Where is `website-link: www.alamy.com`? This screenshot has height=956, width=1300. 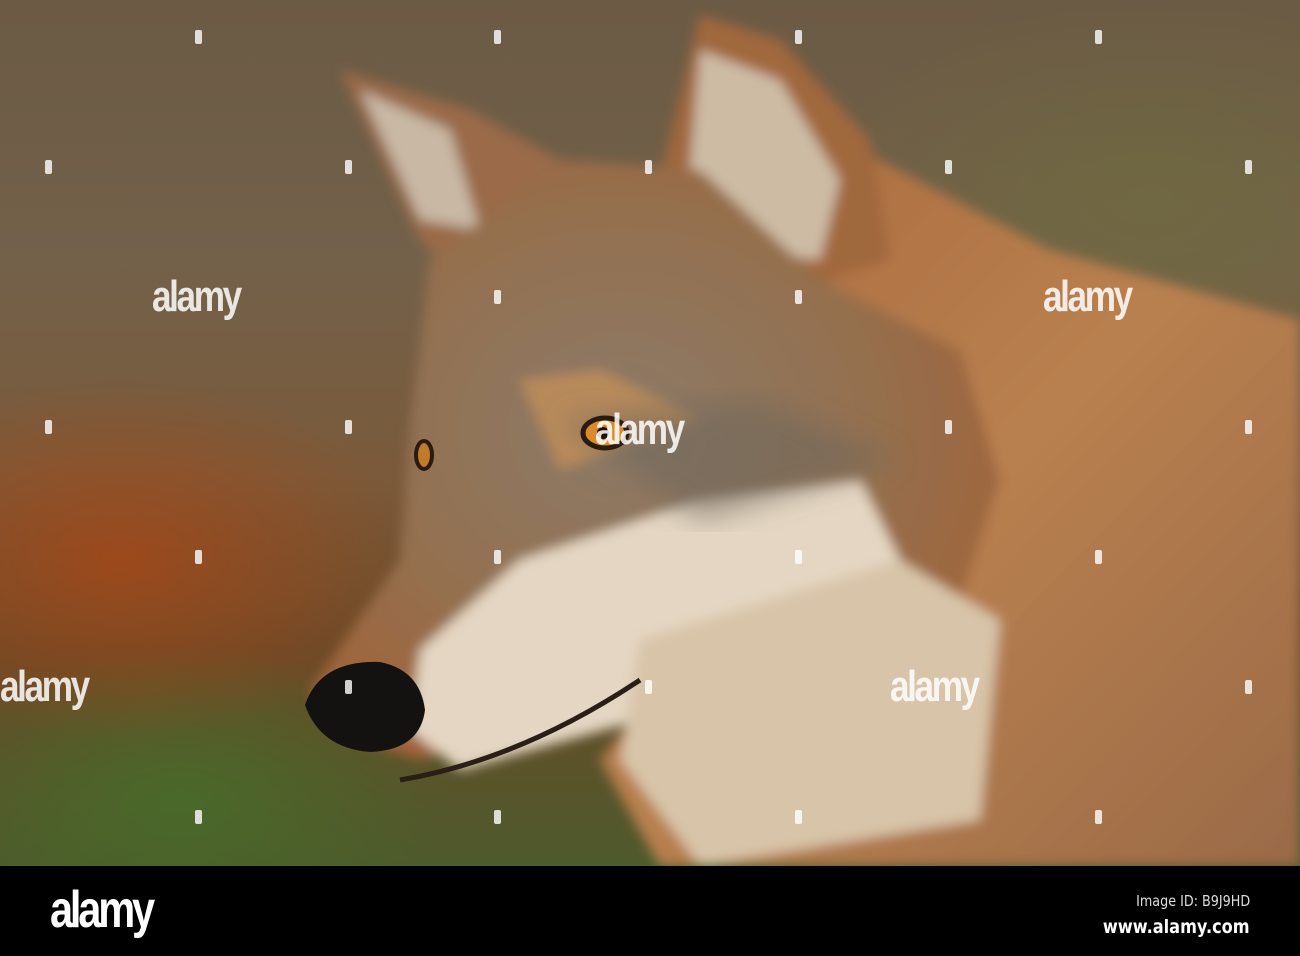
website-link: www.alamy.com is located at coordinates (1176, 927).